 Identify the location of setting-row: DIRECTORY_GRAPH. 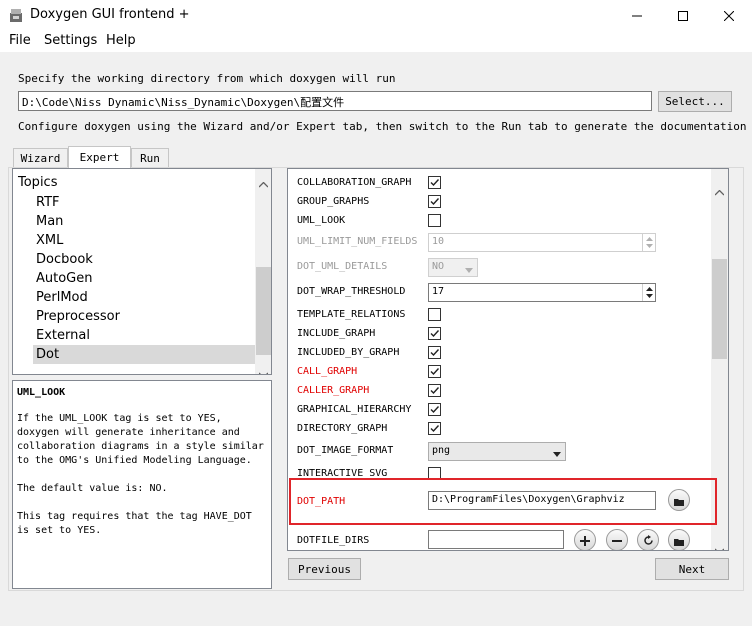
(500, 429).